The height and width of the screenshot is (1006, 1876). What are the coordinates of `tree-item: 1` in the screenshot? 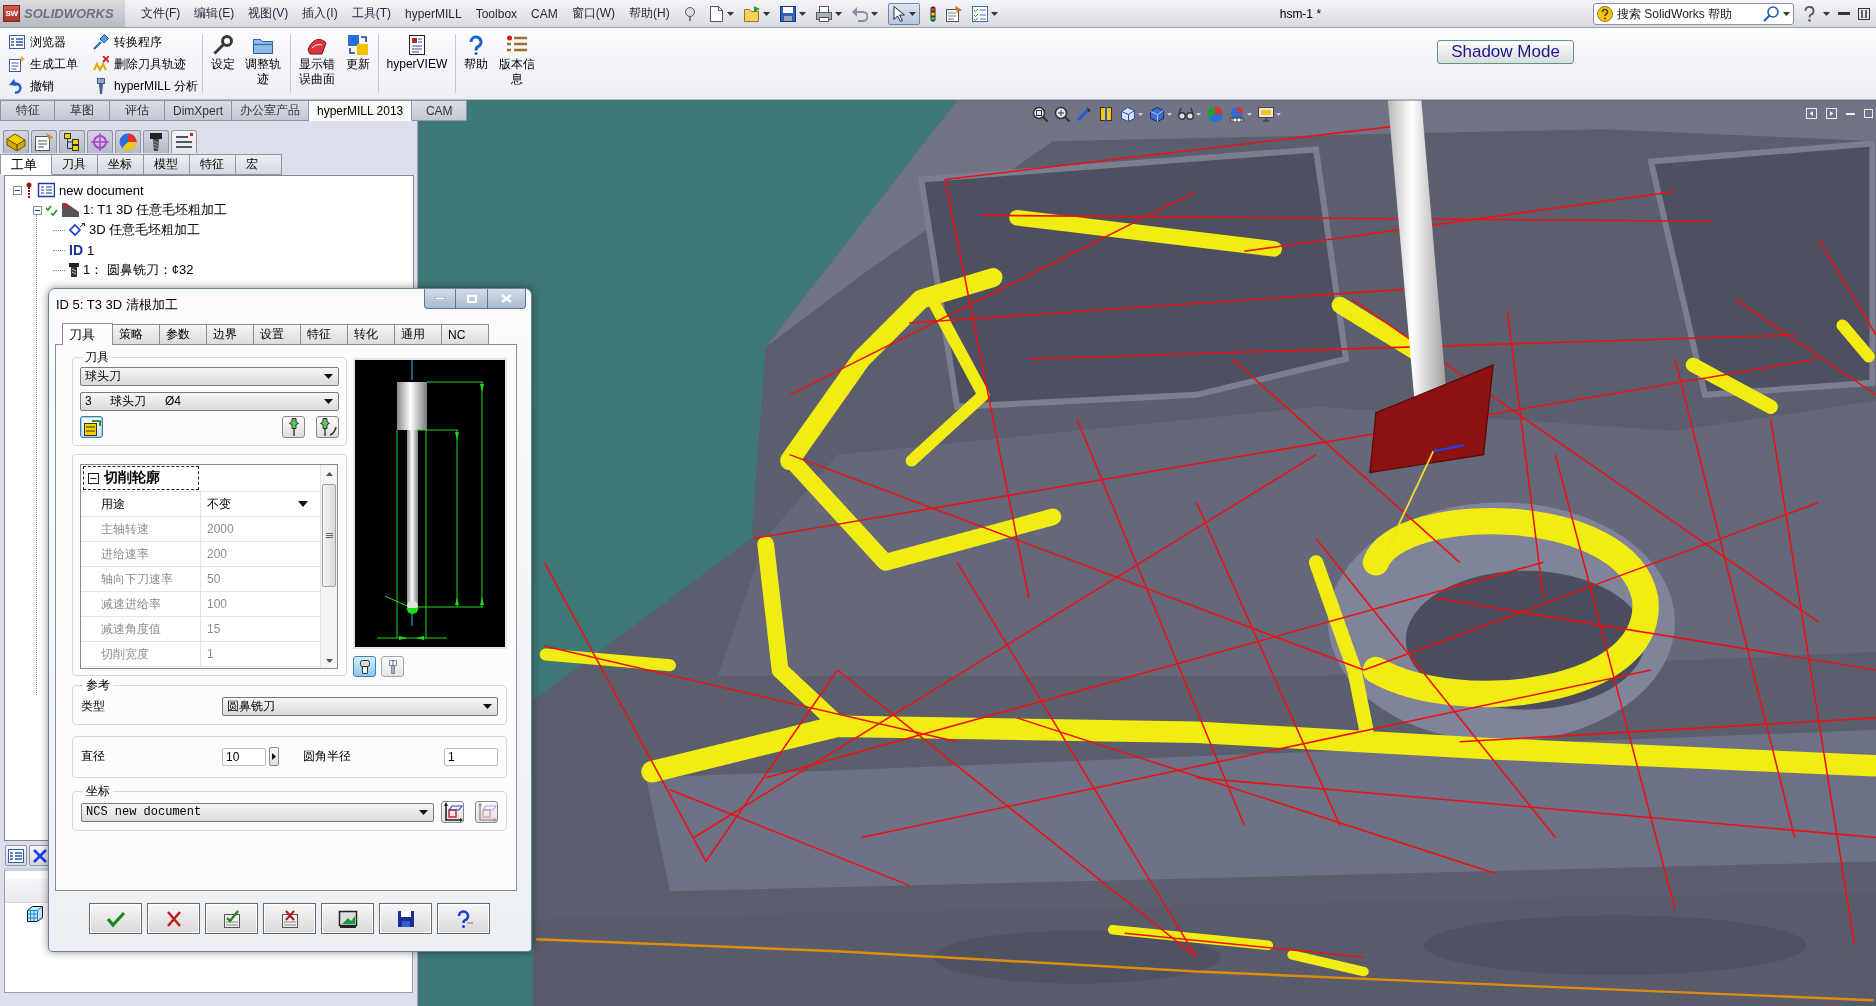 It's located at (91, 250).